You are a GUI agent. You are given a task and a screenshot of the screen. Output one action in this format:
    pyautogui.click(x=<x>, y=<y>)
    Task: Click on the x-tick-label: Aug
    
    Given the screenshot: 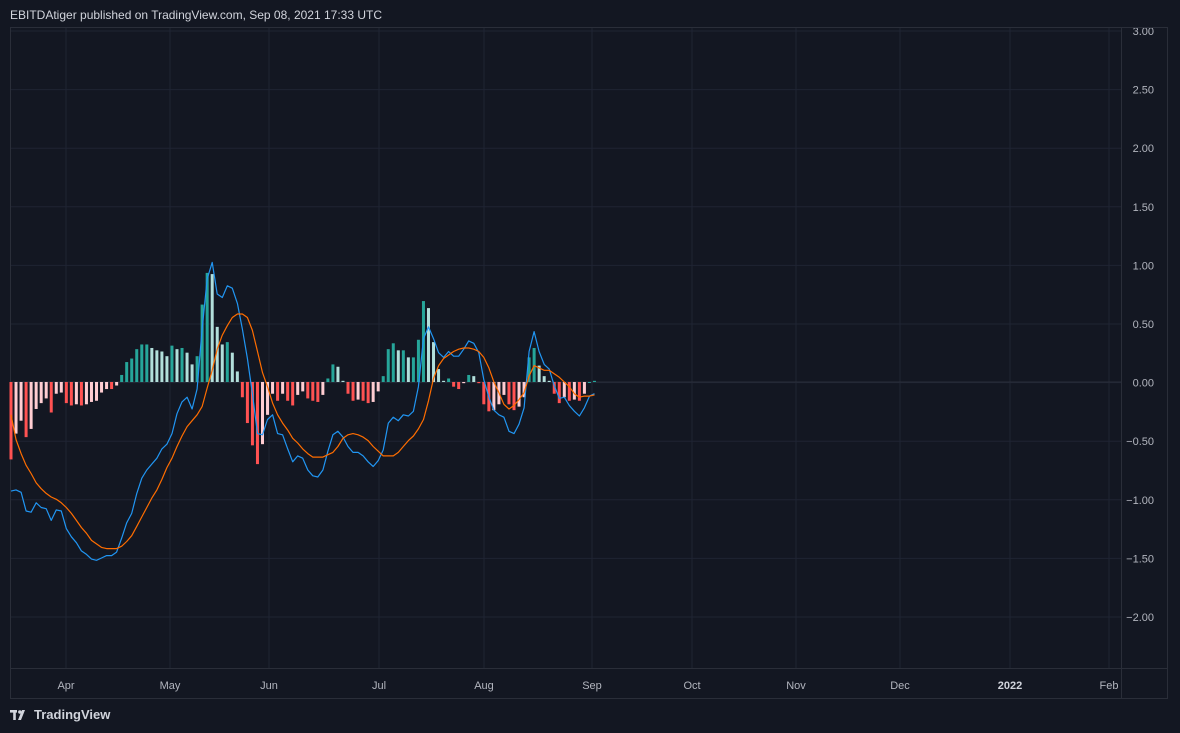 What is the action you would take?
    pyautogui.click(x=484, y=686)
    